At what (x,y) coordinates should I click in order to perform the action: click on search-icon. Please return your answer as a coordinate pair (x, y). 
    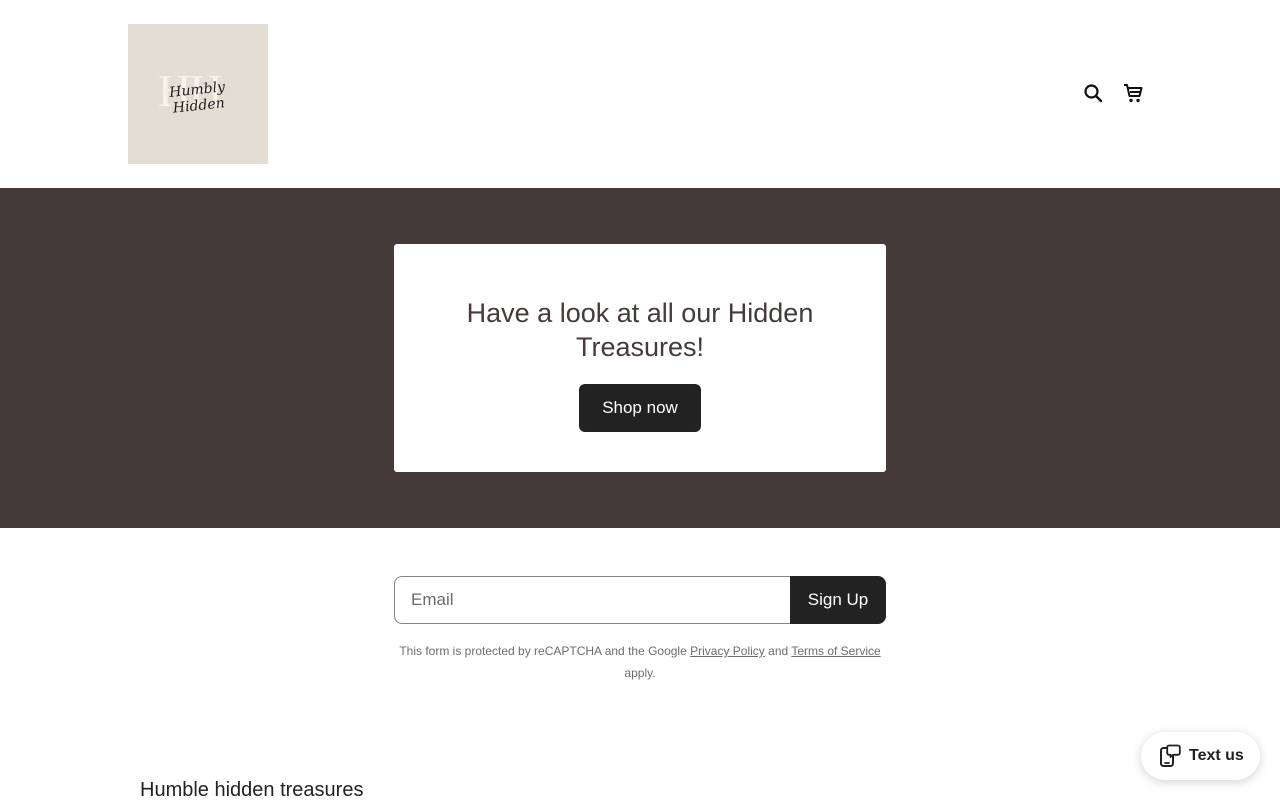
    Looking at the image, I should click on (1093, 93).